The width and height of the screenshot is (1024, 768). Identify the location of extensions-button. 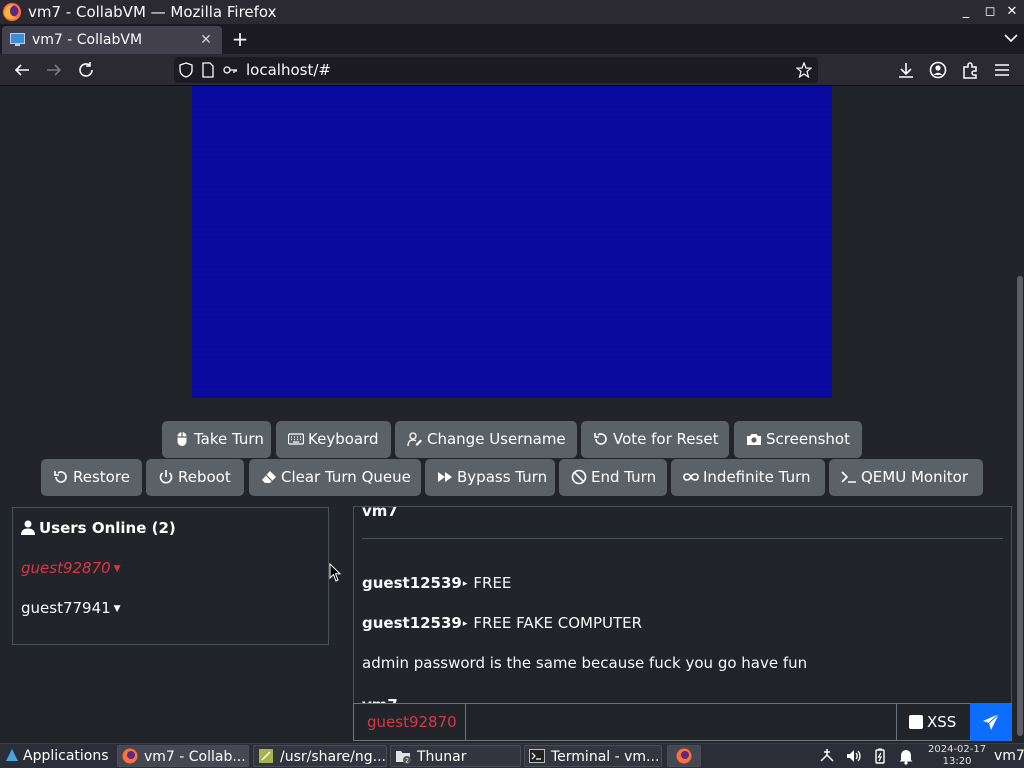
(970, 70).